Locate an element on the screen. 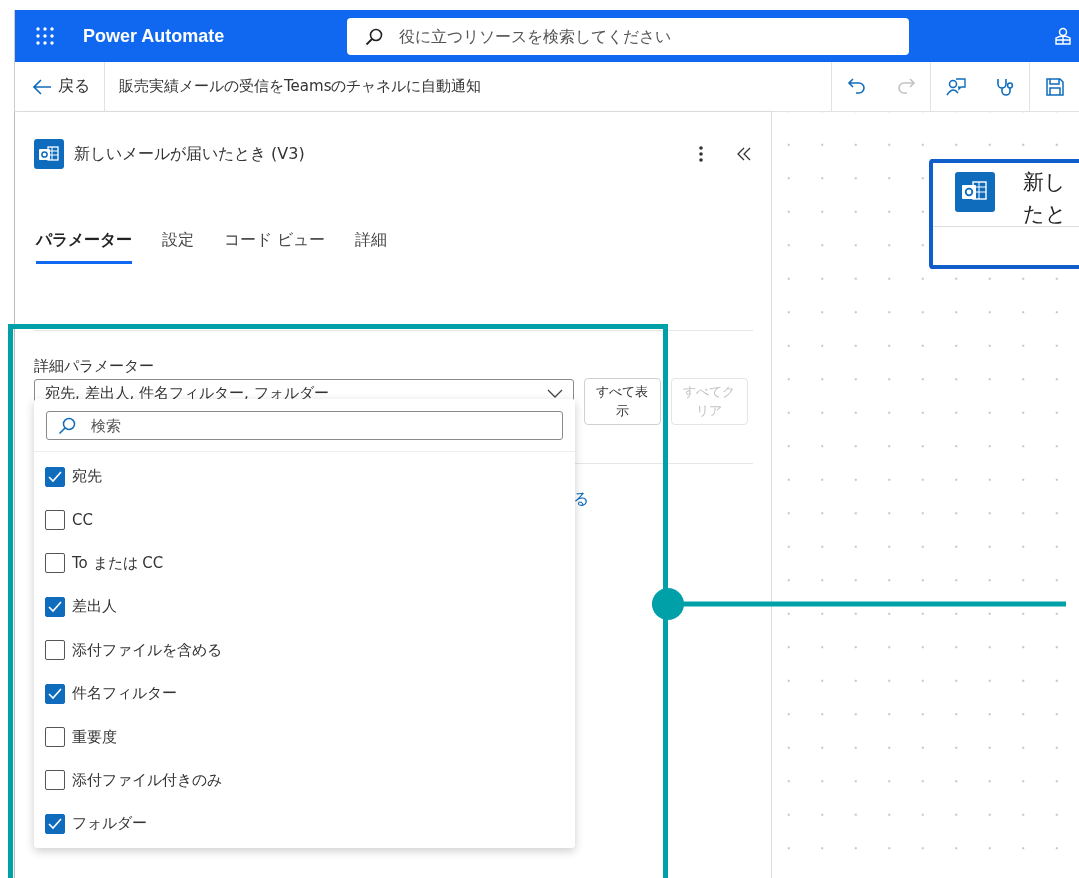  checkbox-option: To または CC is located at coordinates (304, 563).